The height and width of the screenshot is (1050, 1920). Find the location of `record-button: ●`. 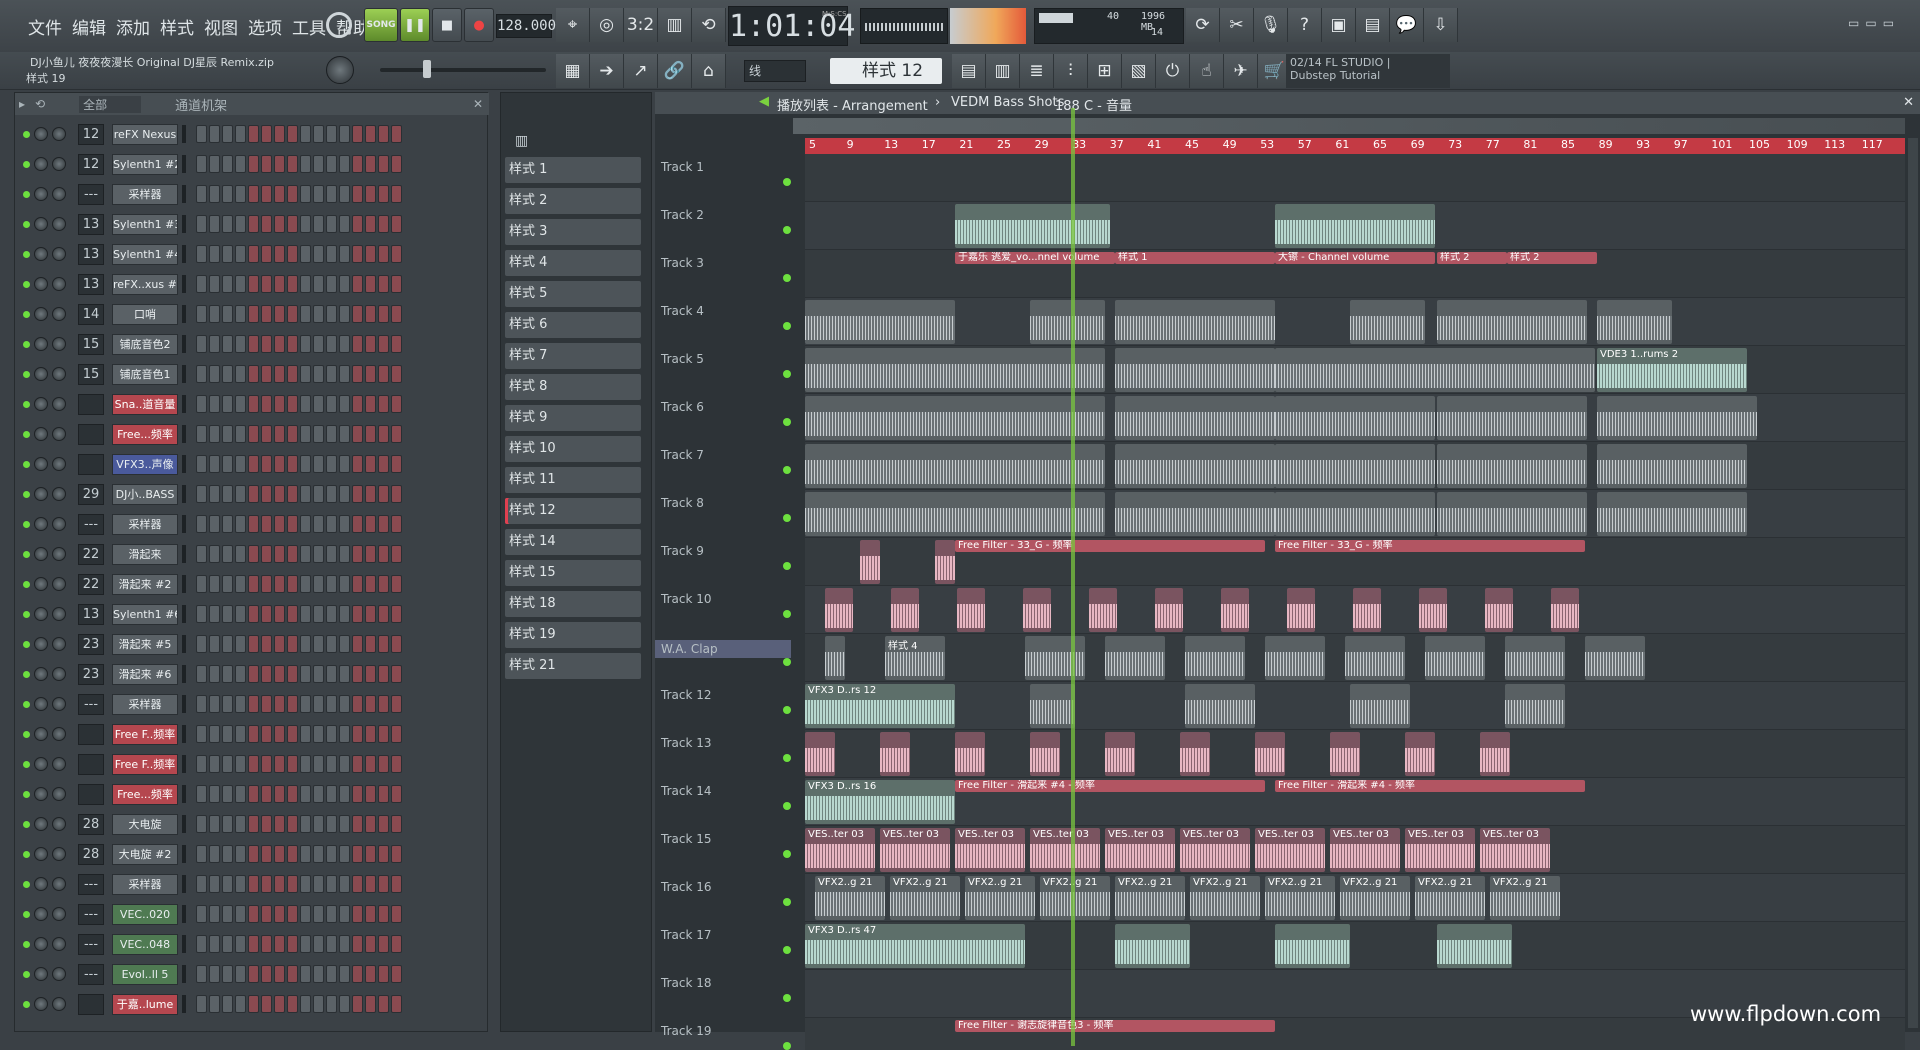

record-button: ● is located at coordinates (479, 25).